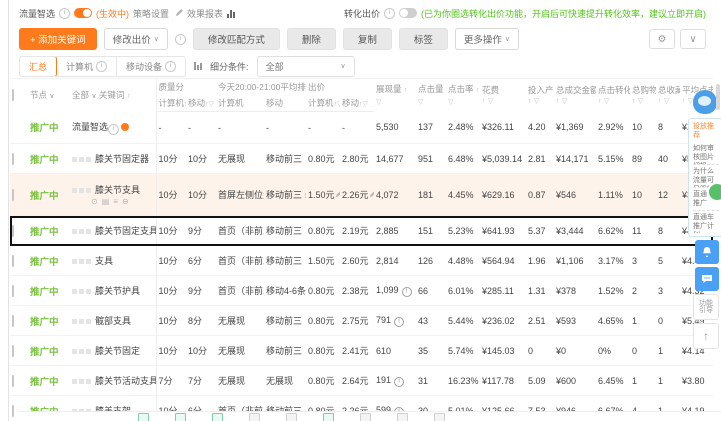 This screenshot has width=721, height=421. What do you see at coordinates (575, 127) in the screenshot?
I see `cell-revenue: ¥1,369` at bounding box center [575, 127].